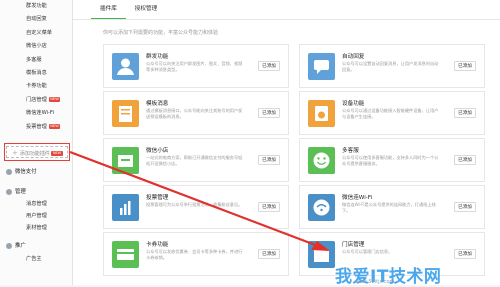 The width and height of the screenshot is (500, 287). What do you see at coordinates (321, 254) in the screenshot?
I see `store-icon` at bounding box center [321, 254].